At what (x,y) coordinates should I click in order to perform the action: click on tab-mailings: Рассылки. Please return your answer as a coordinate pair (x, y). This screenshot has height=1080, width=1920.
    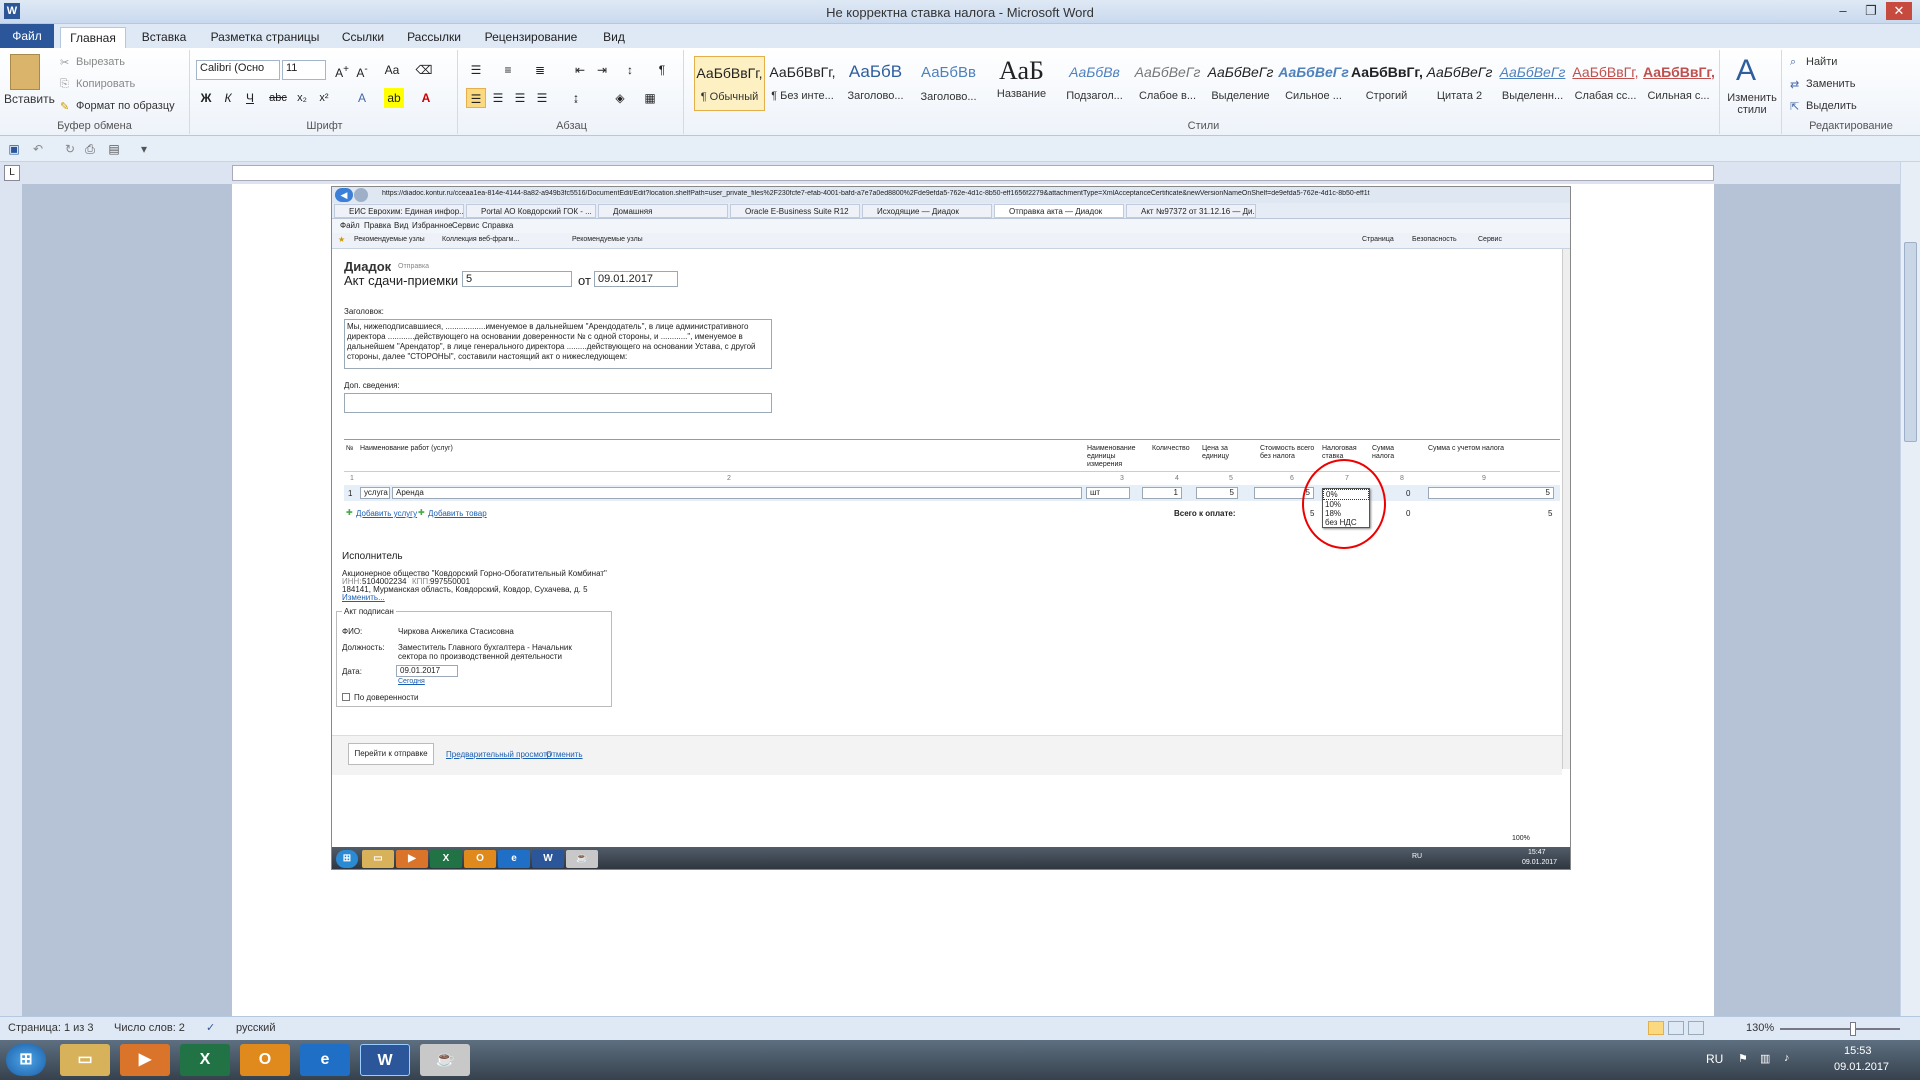
    Looking at the image, I should click on (434, 37).